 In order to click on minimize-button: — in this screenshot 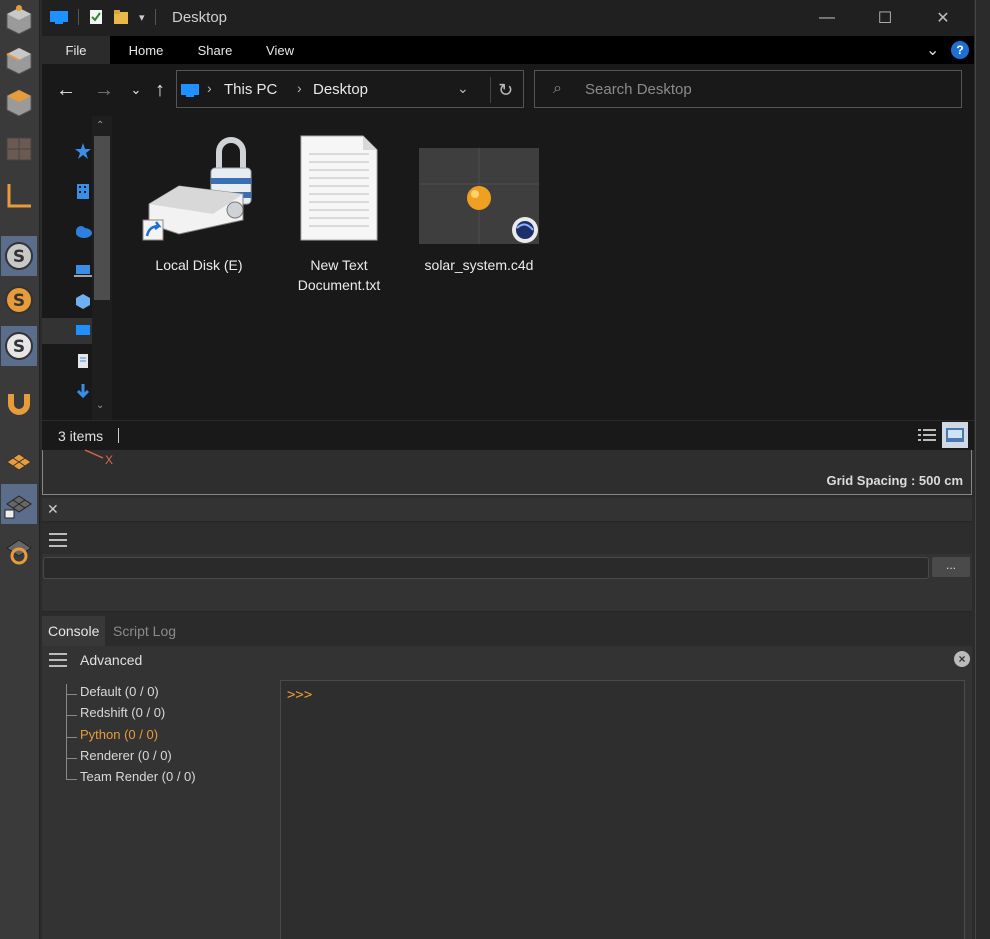, I will do `click(827, 18)`.